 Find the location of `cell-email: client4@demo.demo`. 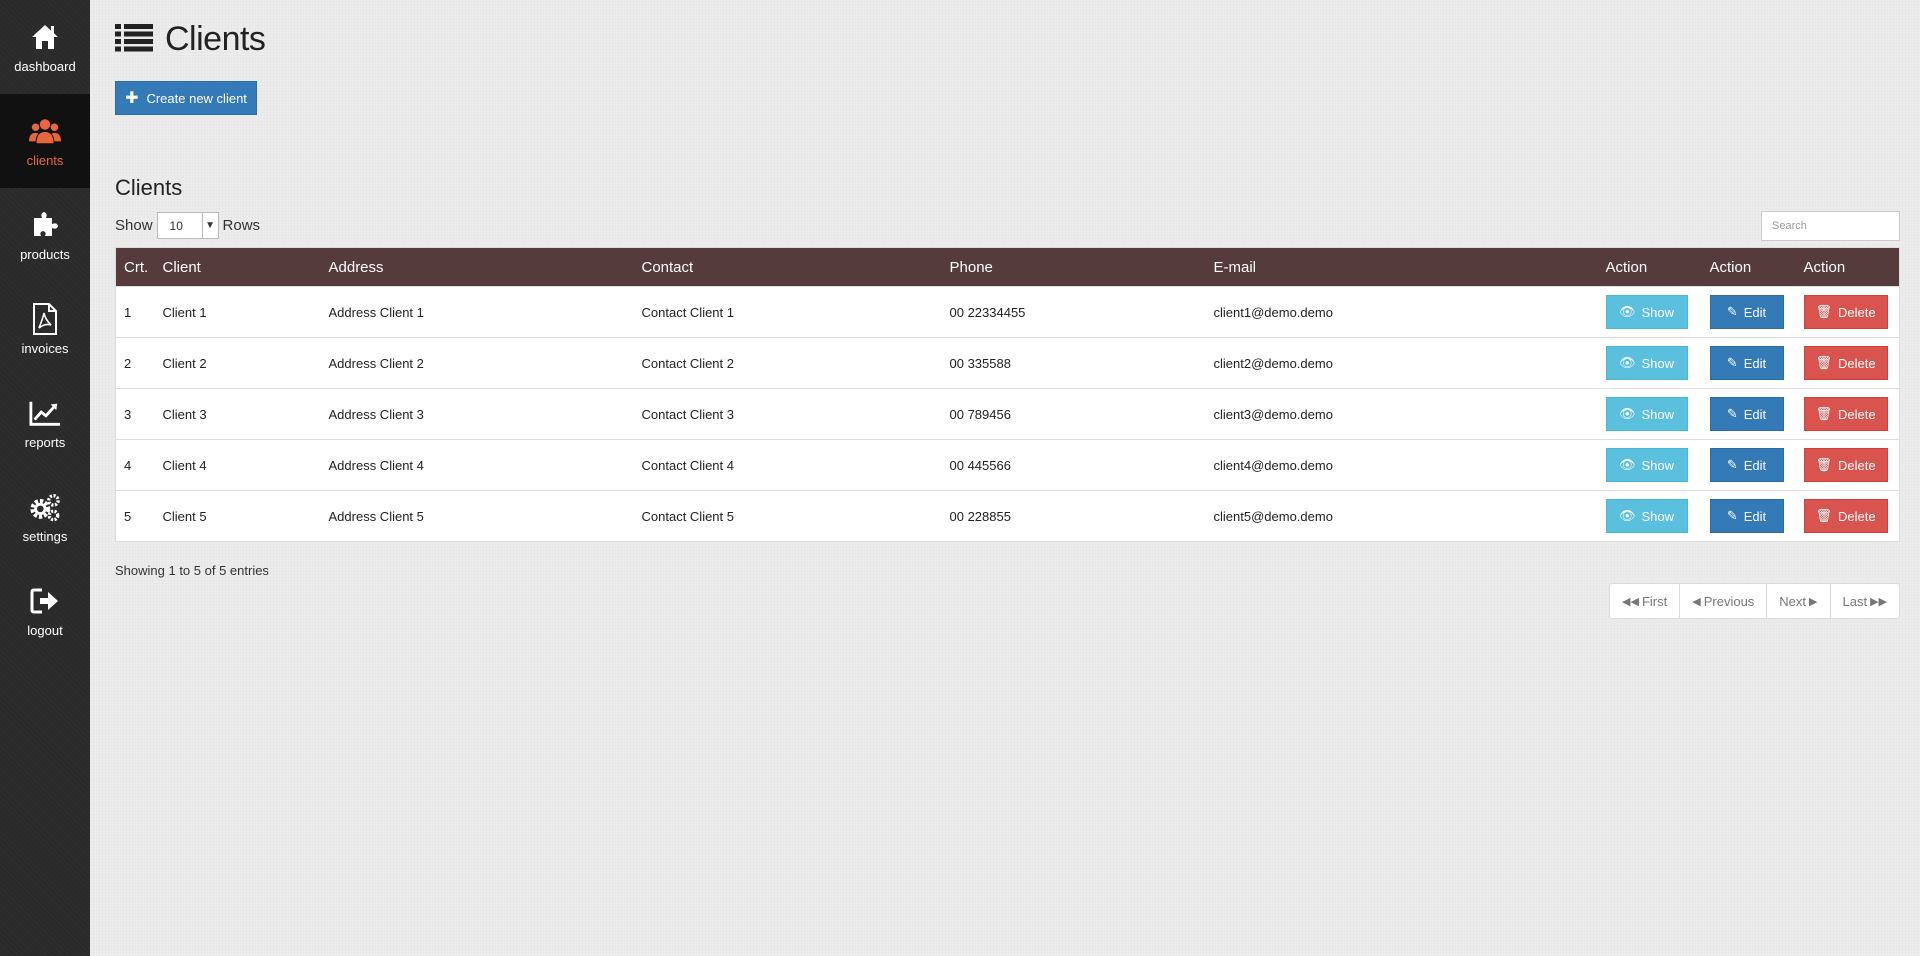

cell-email: client4@demo.demo is located at coordinates (1273, 465).